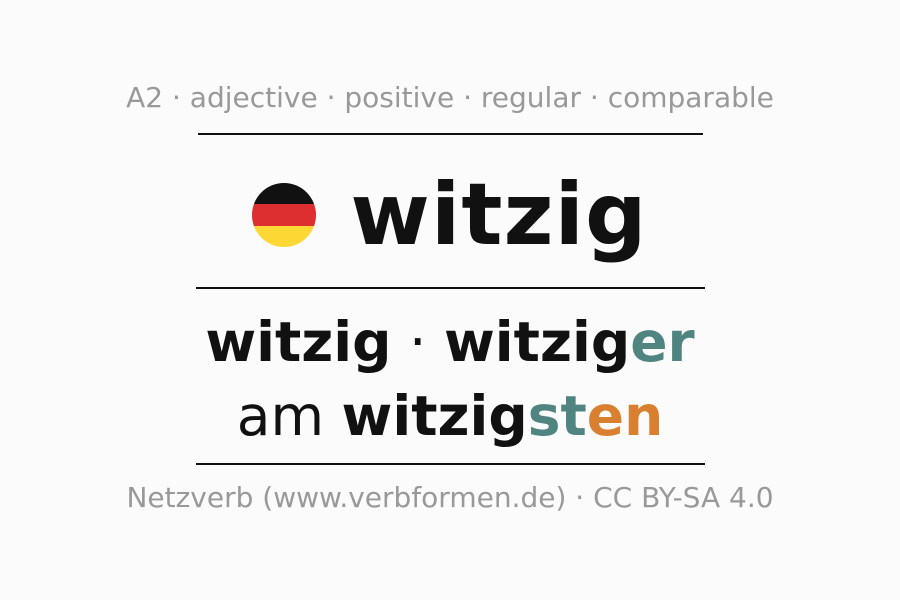  Describe the element at coordinates (145, 97) in the screenshot. I see `level-label: A2` at that location.